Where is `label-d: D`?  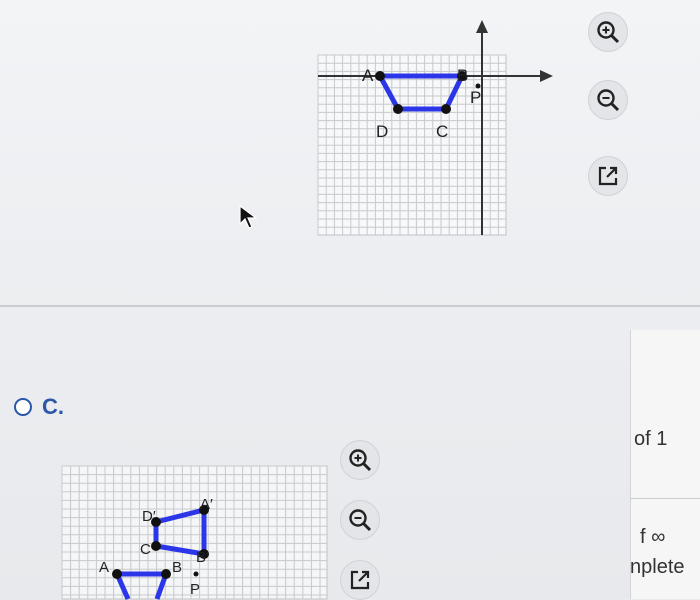
label-d: D is located at coordinates (382, 131).